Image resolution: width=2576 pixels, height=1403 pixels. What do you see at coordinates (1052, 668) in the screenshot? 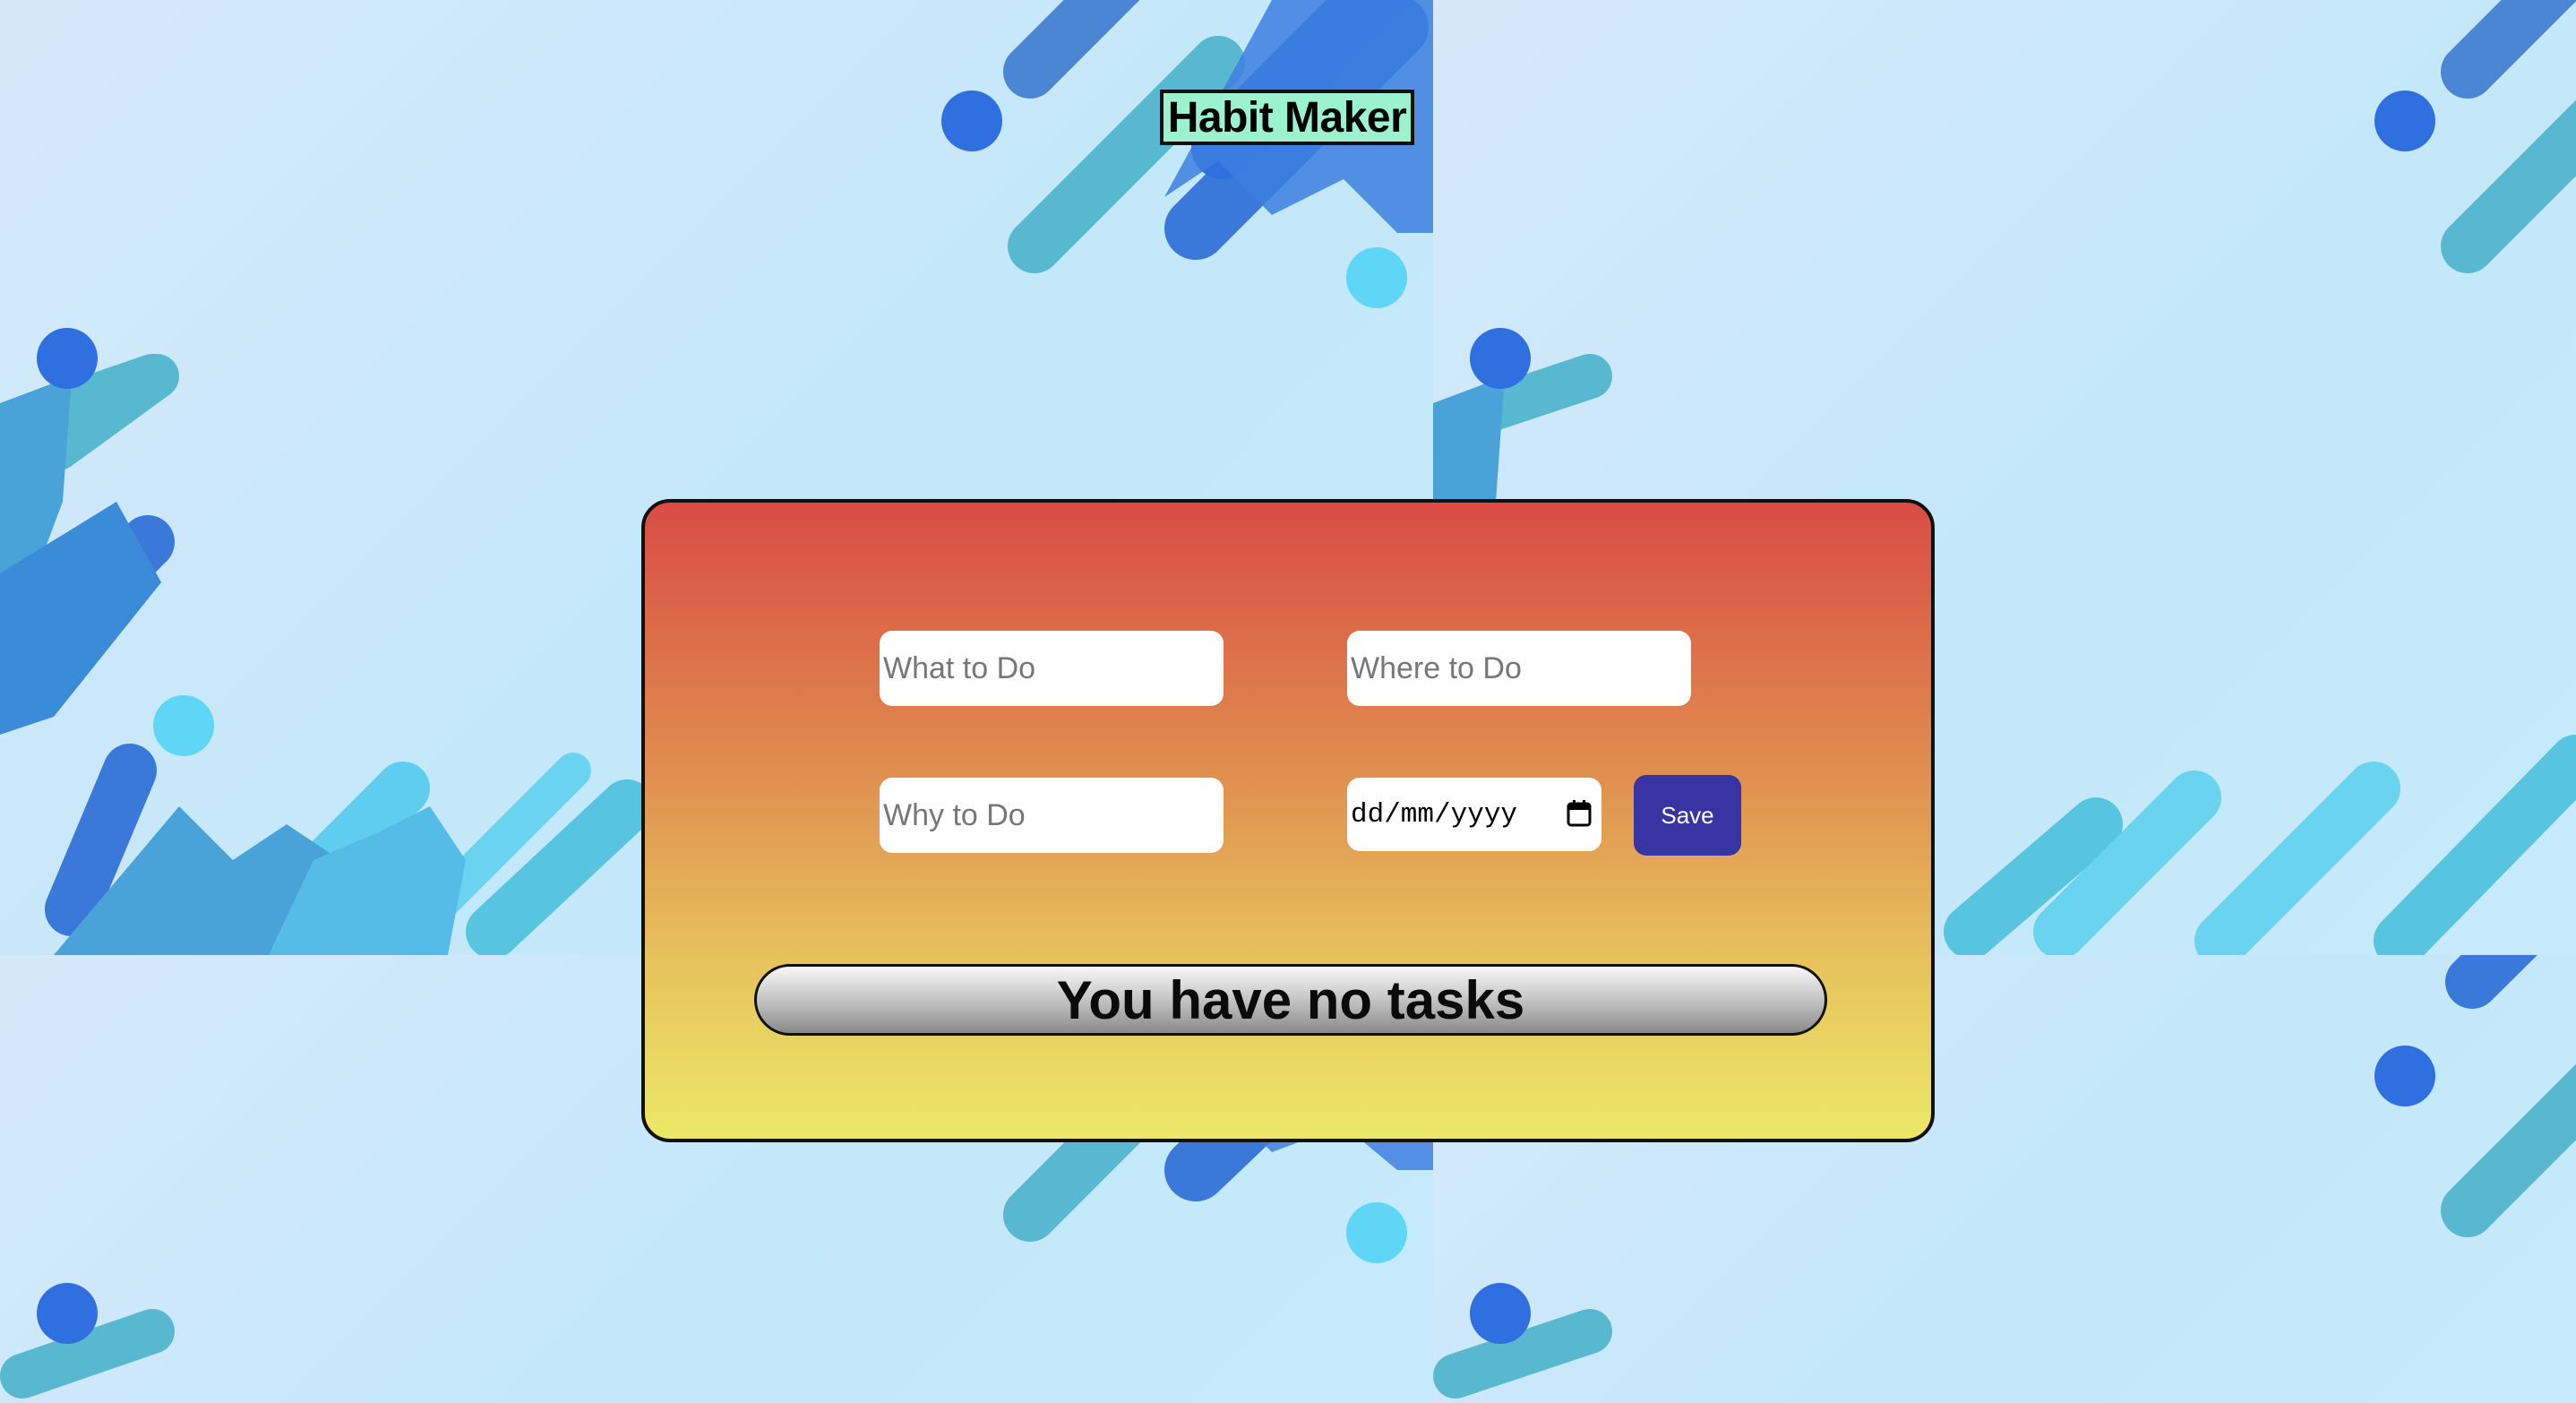
I see `what-to-do-input` at bounding box center [1052, 668].